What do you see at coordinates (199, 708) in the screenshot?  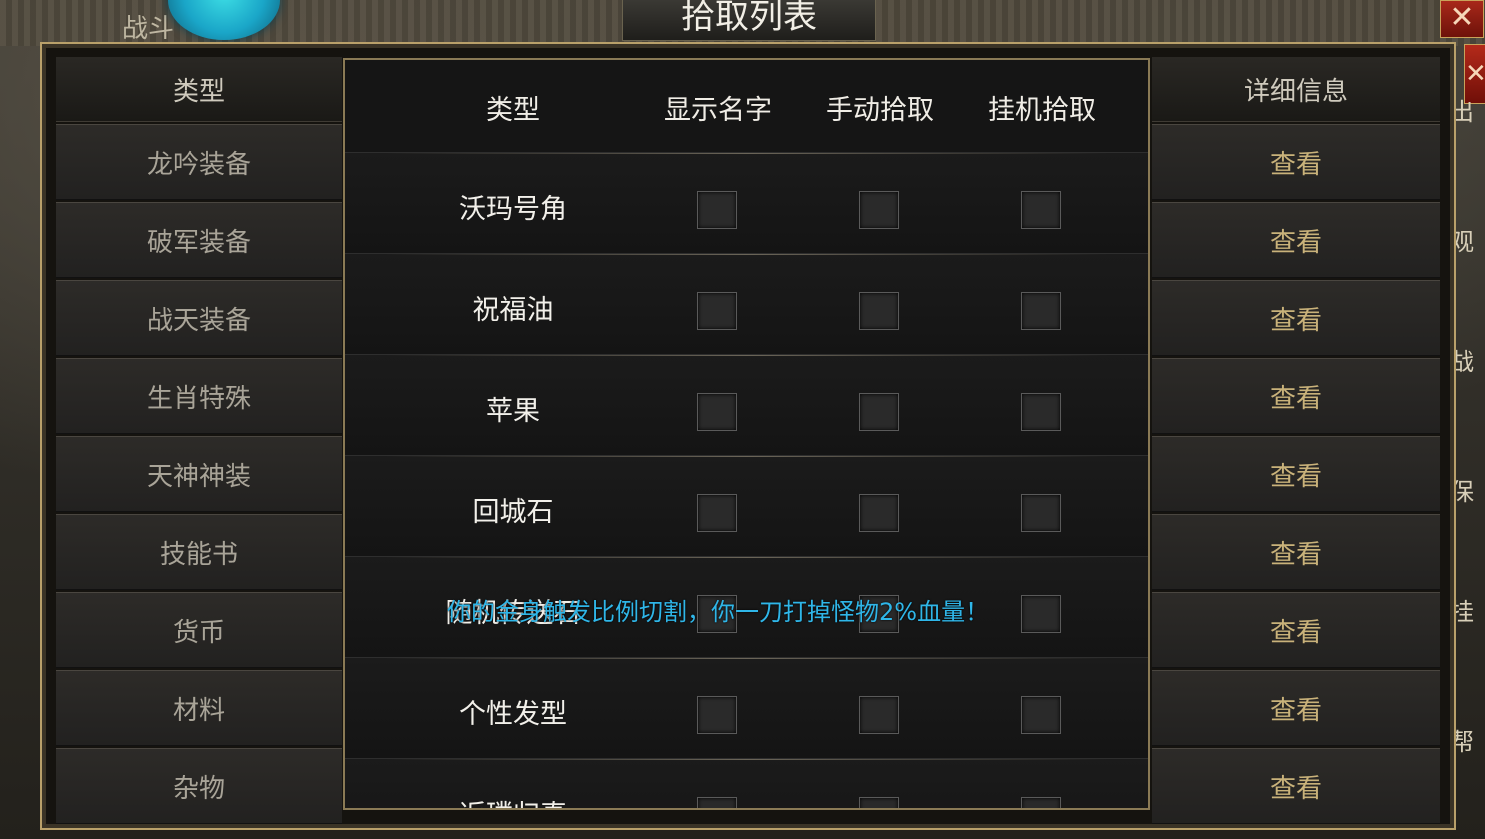 I see `category-item: 材料` at bounding box center [199, 708].